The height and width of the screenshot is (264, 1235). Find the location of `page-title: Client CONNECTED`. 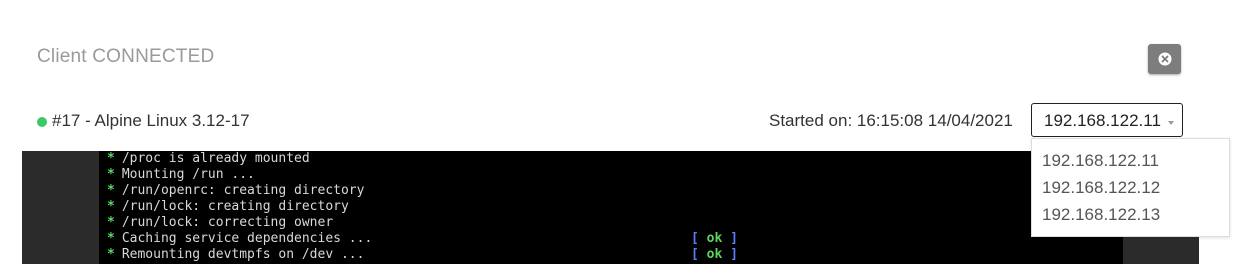

page-title: Client CONNECTED is located at coordinates (126, 56).